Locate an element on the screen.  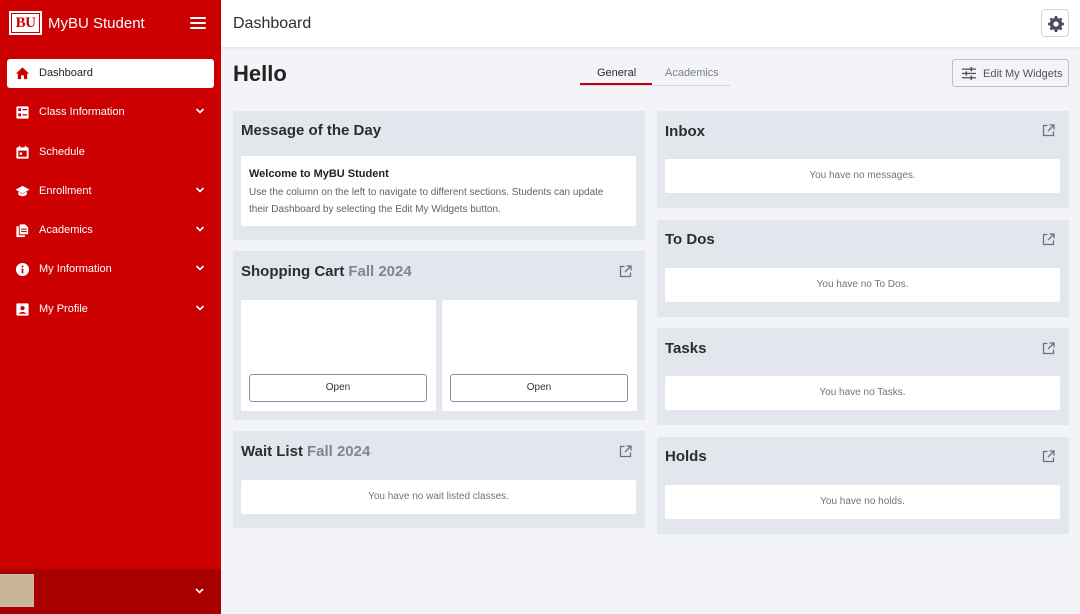
sidebar-item-academics: Academics is located at coordinates (110, 230).